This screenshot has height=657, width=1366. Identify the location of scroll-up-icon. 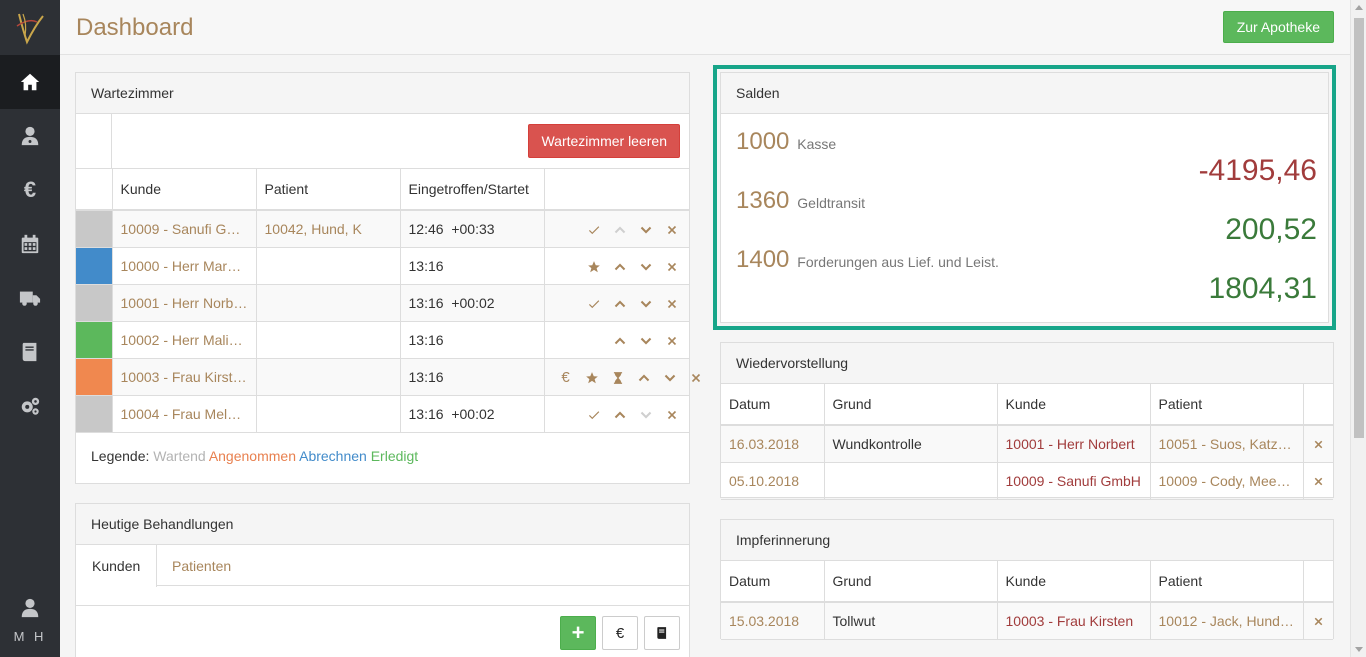
(1359, 7).